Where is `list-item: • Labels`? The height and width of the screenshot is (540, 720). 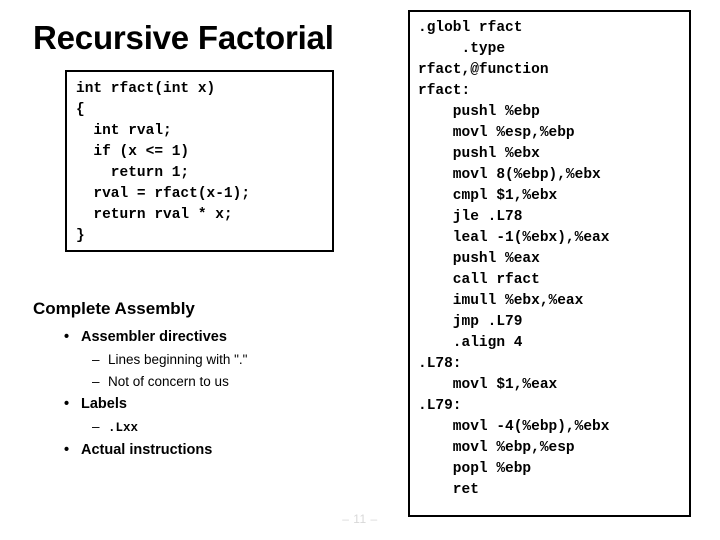
list-item: • Labels is located at coordinates (222, 404).